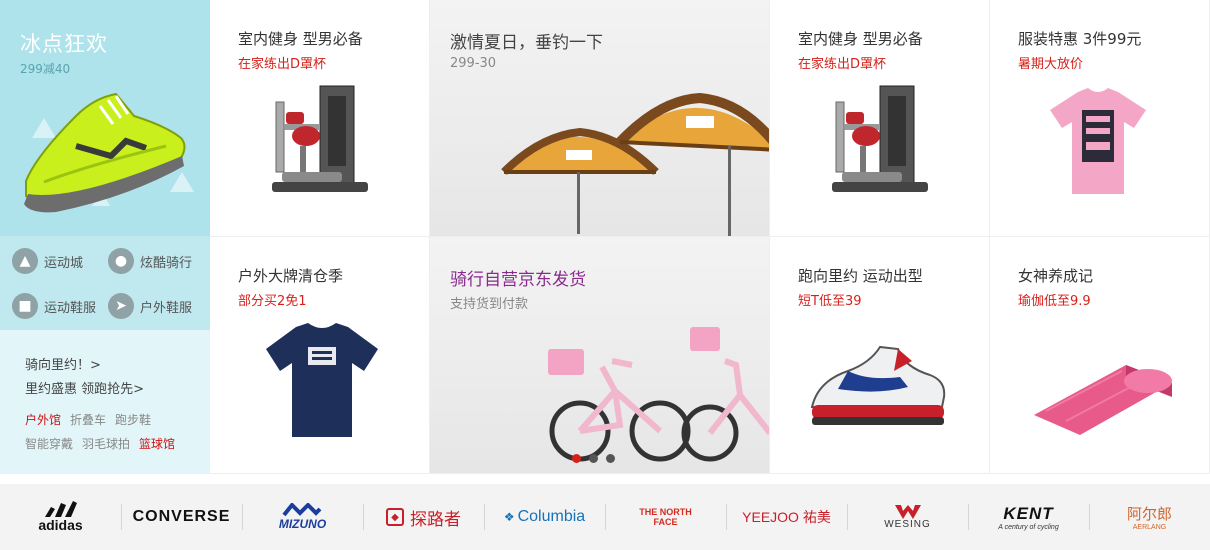 The height and width of the screenshot is (550, 1210). I want to click on brand-name: MIZUNO, so click(302, 524).